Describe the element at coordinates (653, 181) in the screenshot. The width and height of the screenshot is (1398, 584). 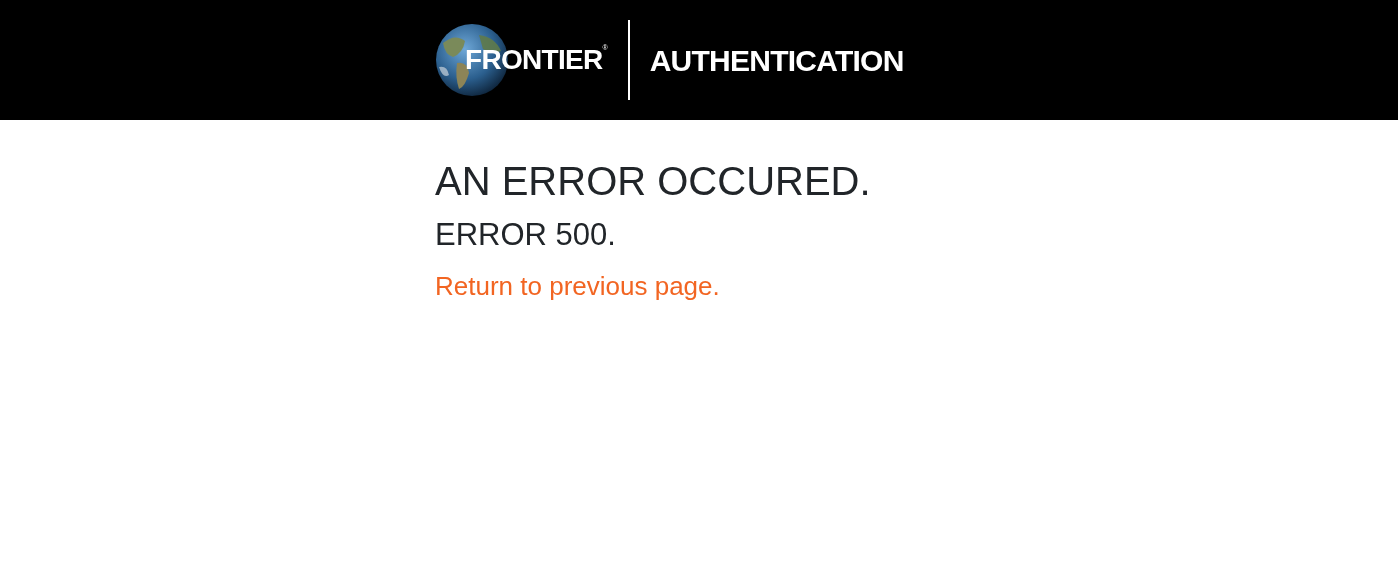
I see `error-heading: AN ERROR OCCURED.` at that location.